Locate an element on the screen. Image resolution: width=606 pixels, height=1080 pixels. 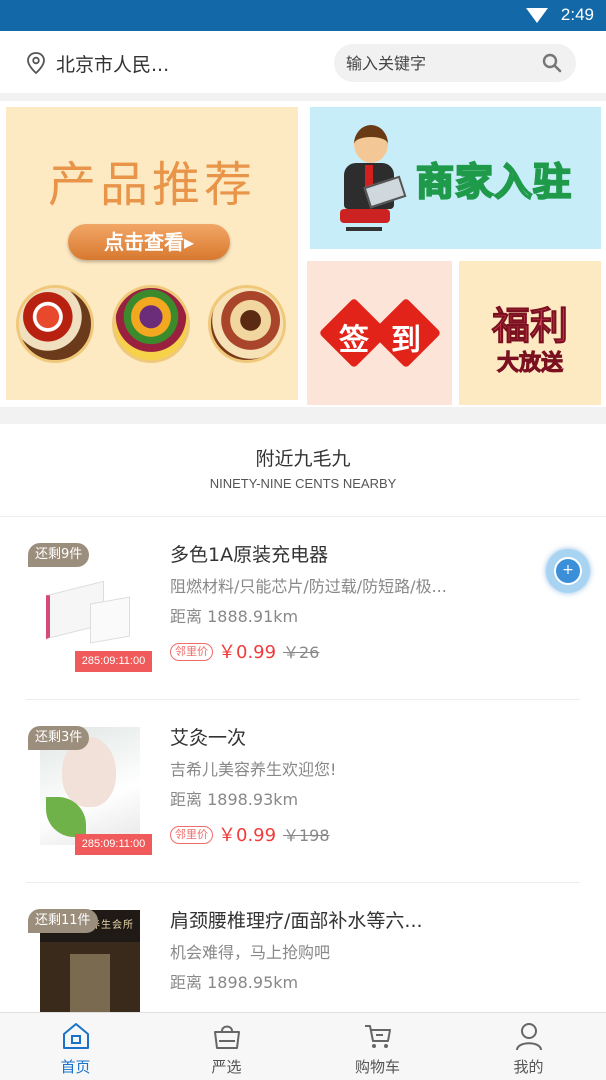
product-distance: 距离 1898.93km is located at coordinates (234, 799).